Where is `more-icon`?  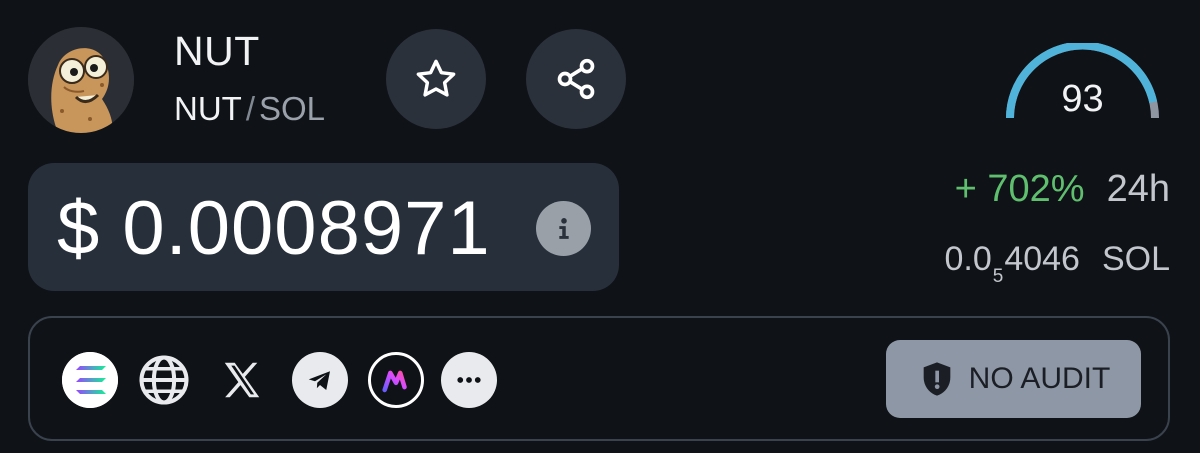
more-icon is located at coordinates (469, 380).